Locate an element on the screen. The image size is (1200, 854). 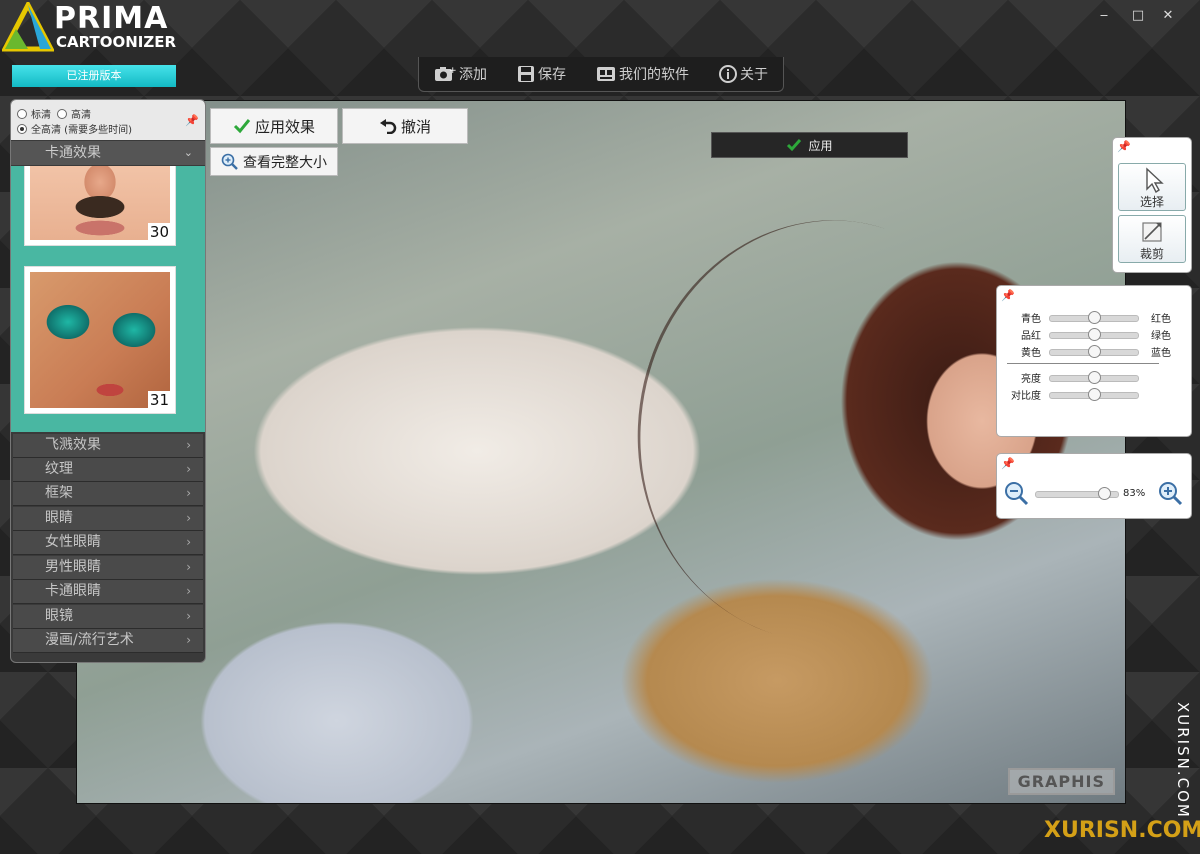
our-software-label: 我们的软件 is located at coordinates (654, 75).